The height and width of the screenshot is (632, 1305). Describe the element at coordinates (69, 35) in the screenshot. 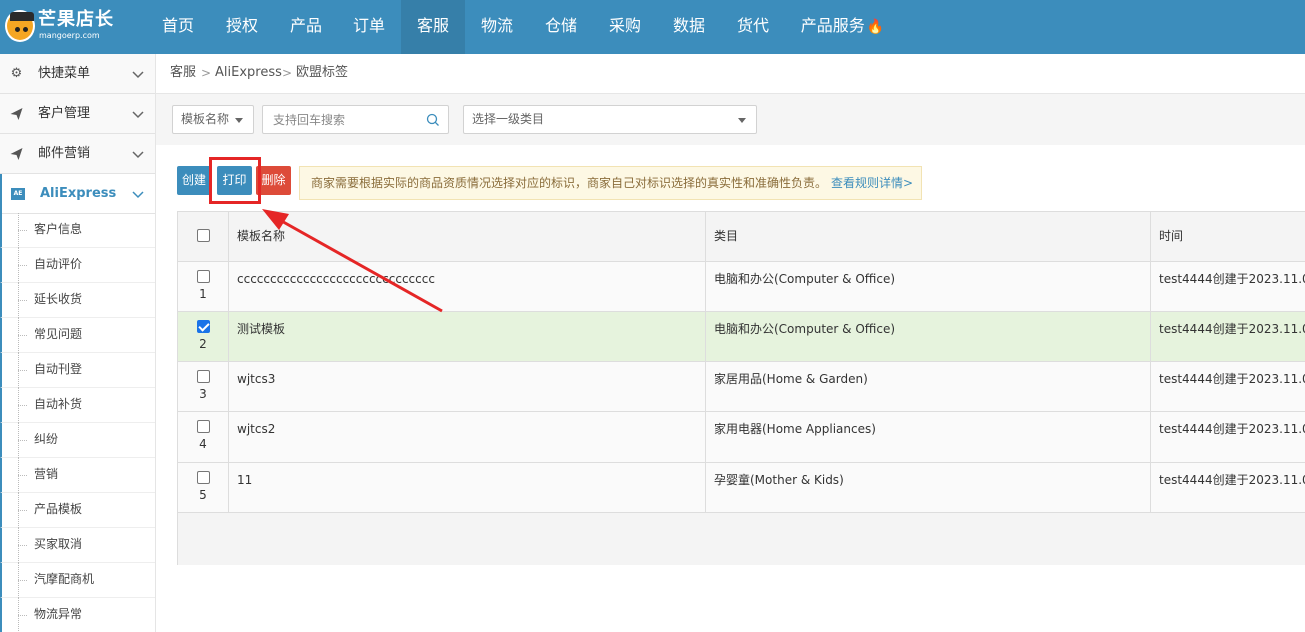

I see `brand-subtitle: mangoerp.com` at that location.